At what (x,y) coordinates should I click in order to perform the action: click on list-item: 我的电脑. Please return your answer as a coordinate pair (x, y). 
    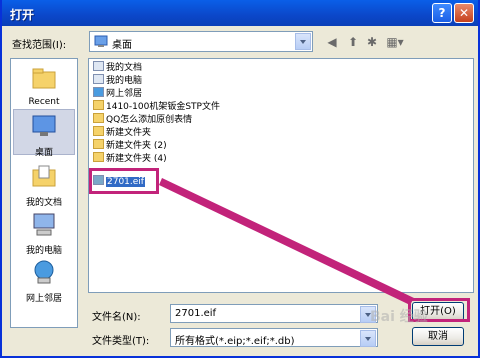
    Looking at the image, I should click on (117, 80).